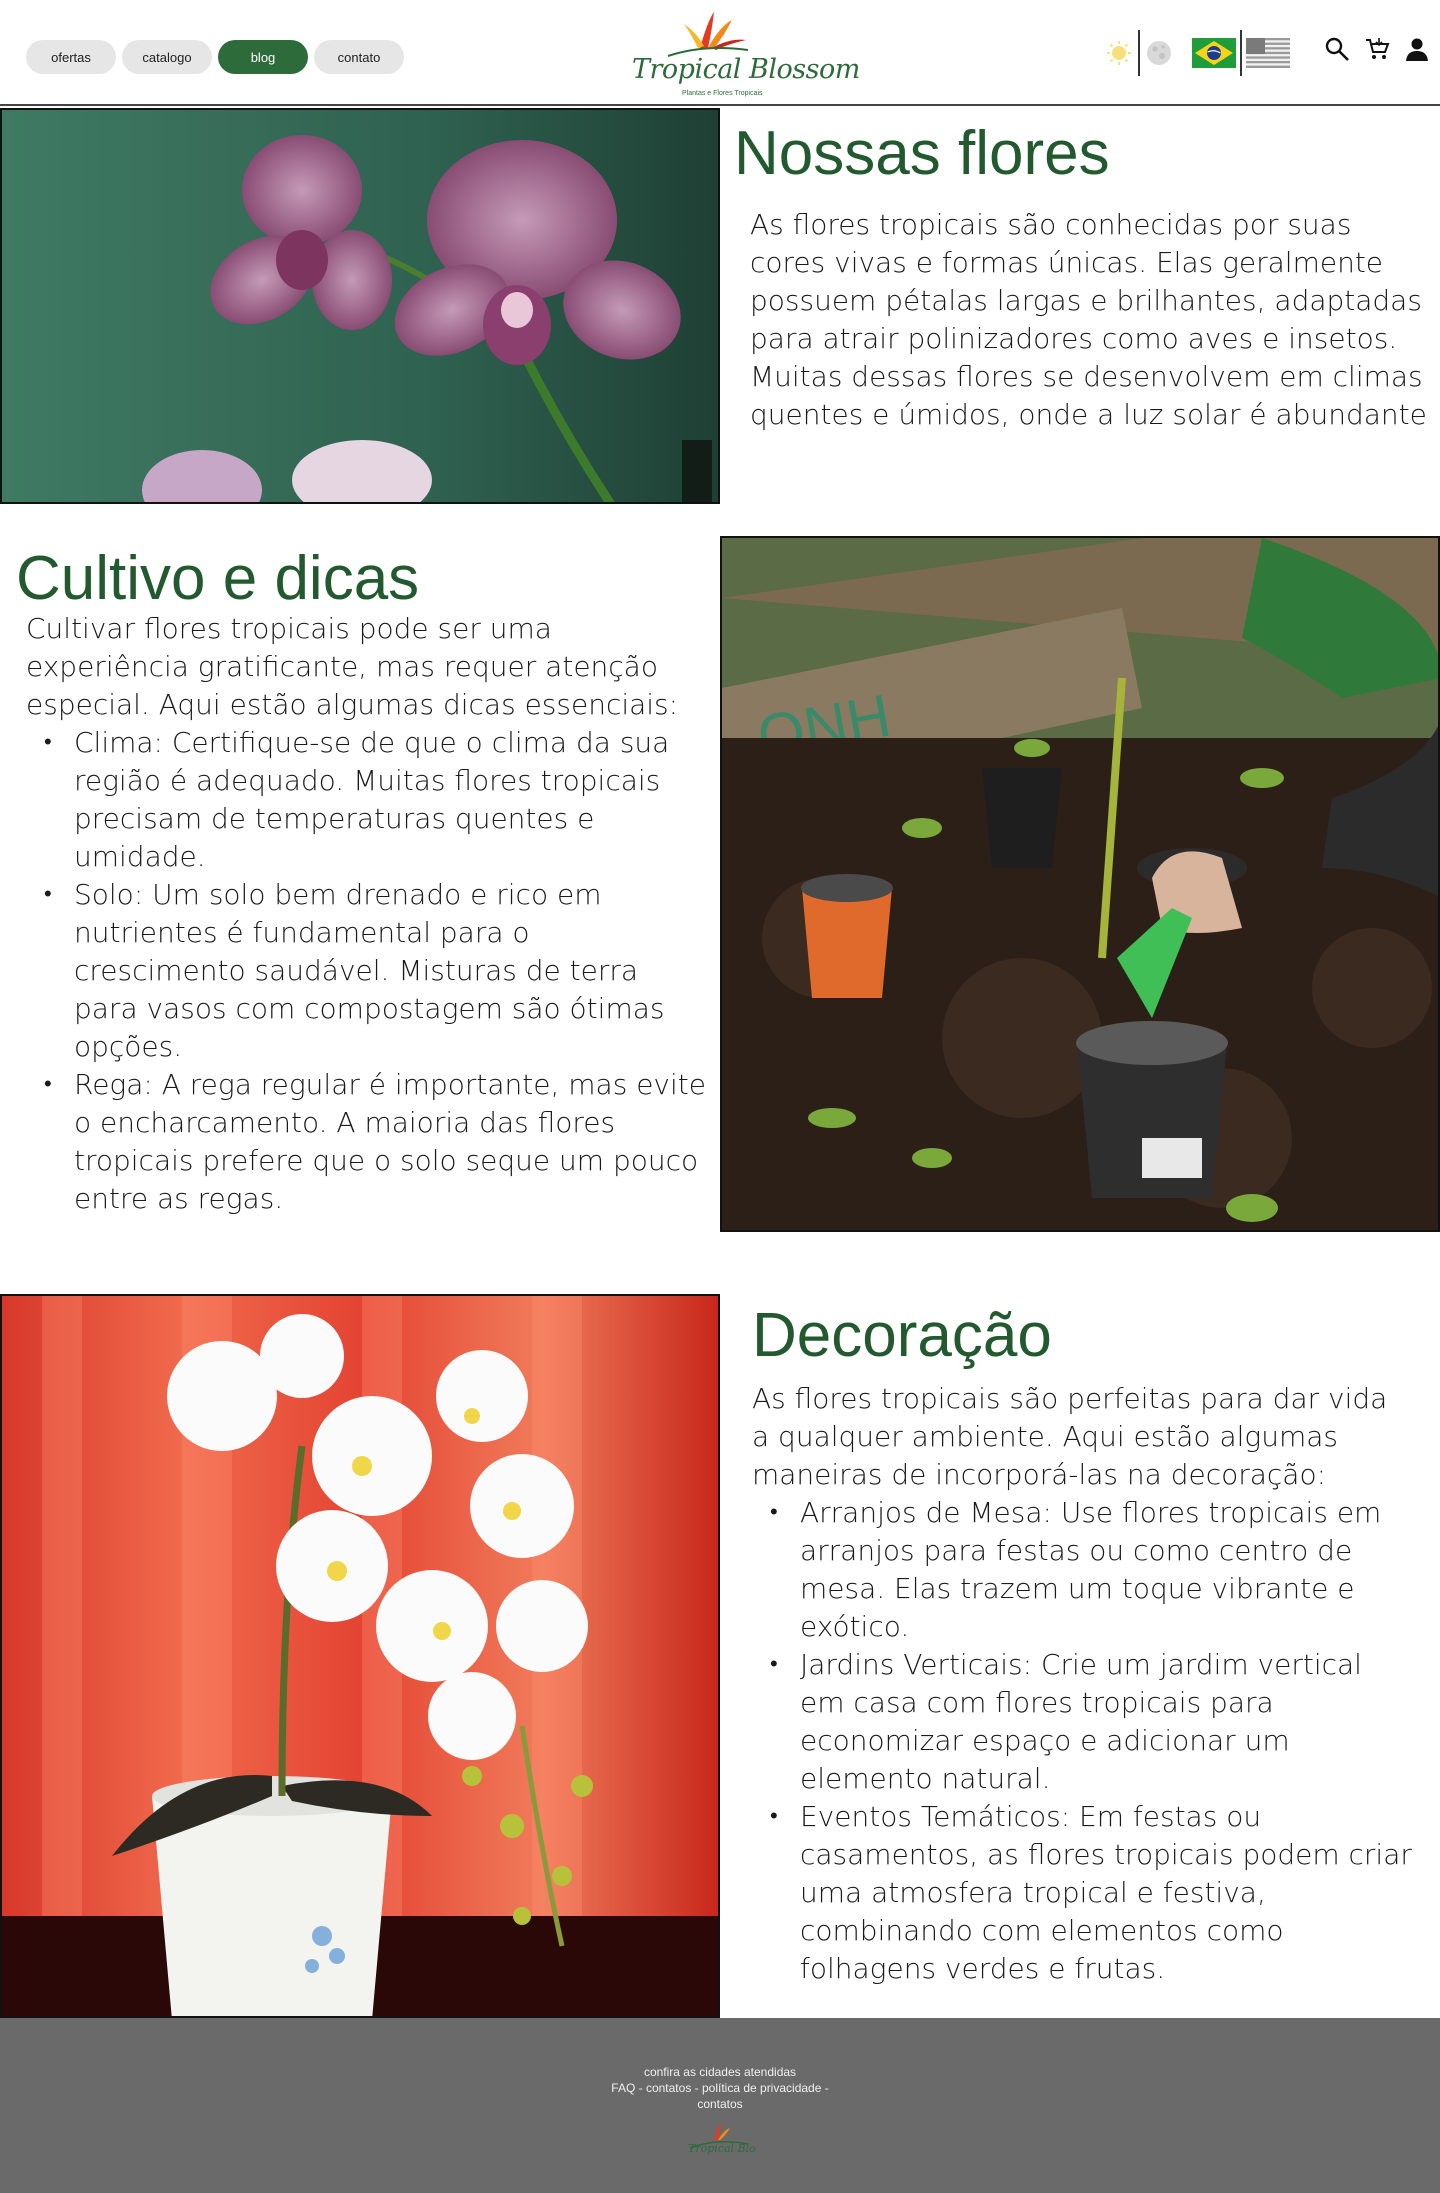 Image resolution: width=1440 pixels, height=2193 pixels. I want to click on footer-cities-link: confira as cidades atendidas, so click(720, 2072).